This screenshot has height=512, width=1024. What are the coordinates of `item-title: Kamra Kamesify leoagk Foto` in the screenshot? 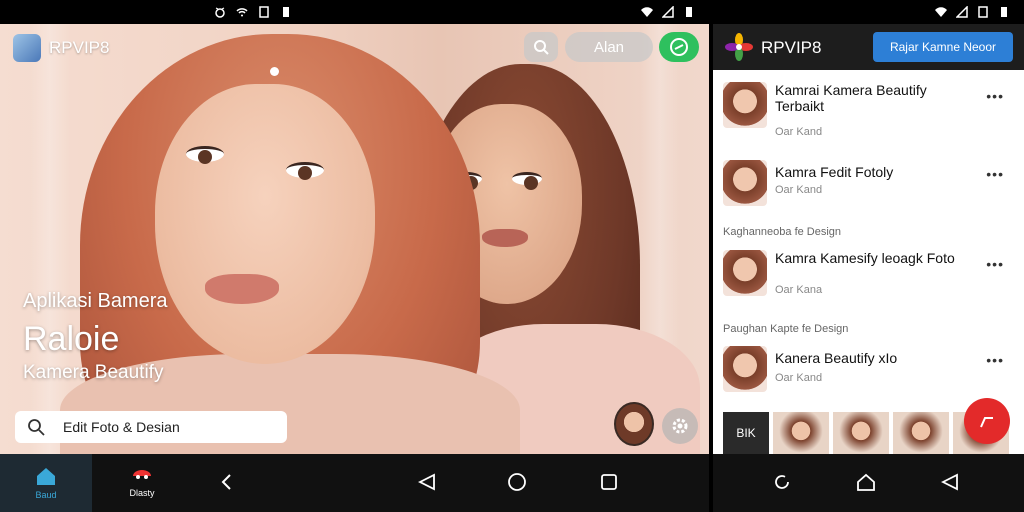 It's located at (865, 258).